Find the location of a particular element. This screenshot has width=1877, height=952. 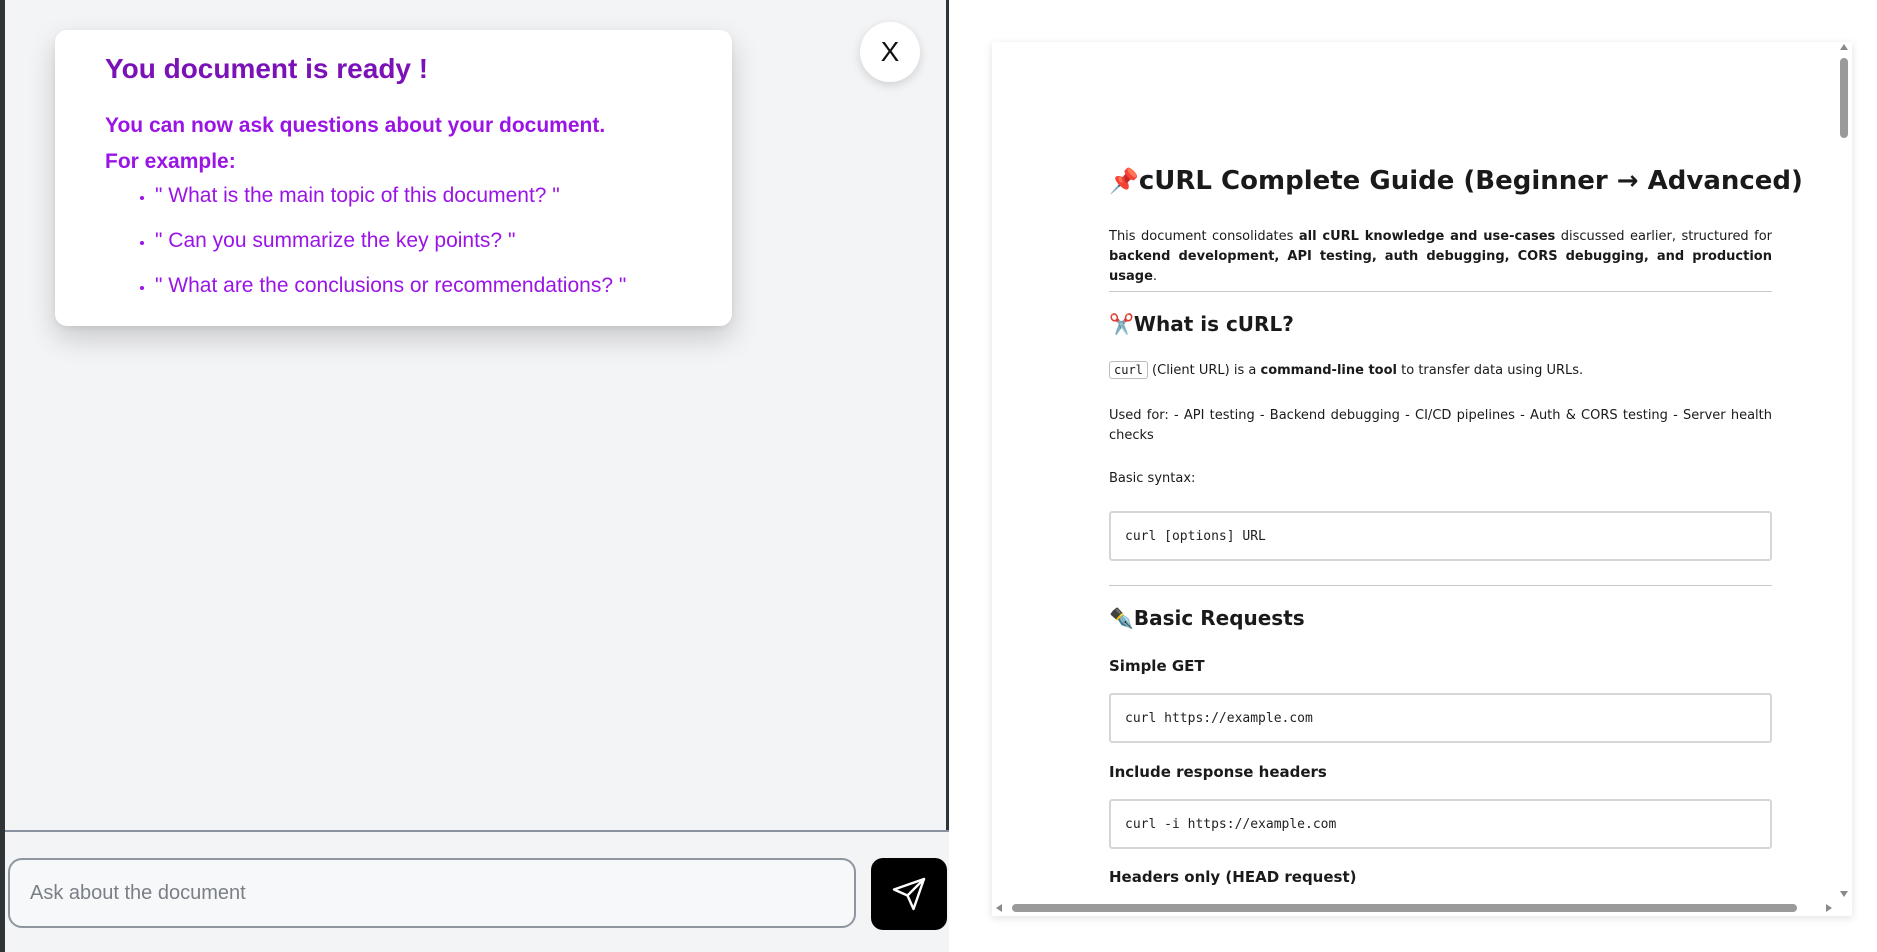

code-block: curl [options] URL is located at coordinates (1440, 536).